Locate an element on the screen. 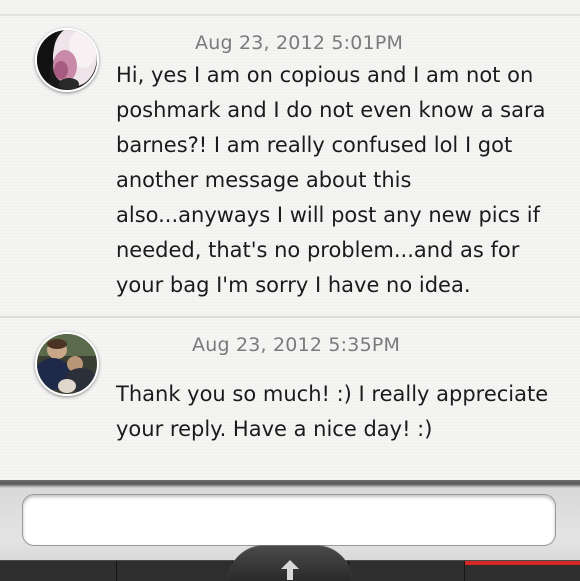 The width and height of the screenshot is (580, 581). tab-active-indicator is located at coordinates (522, 563).